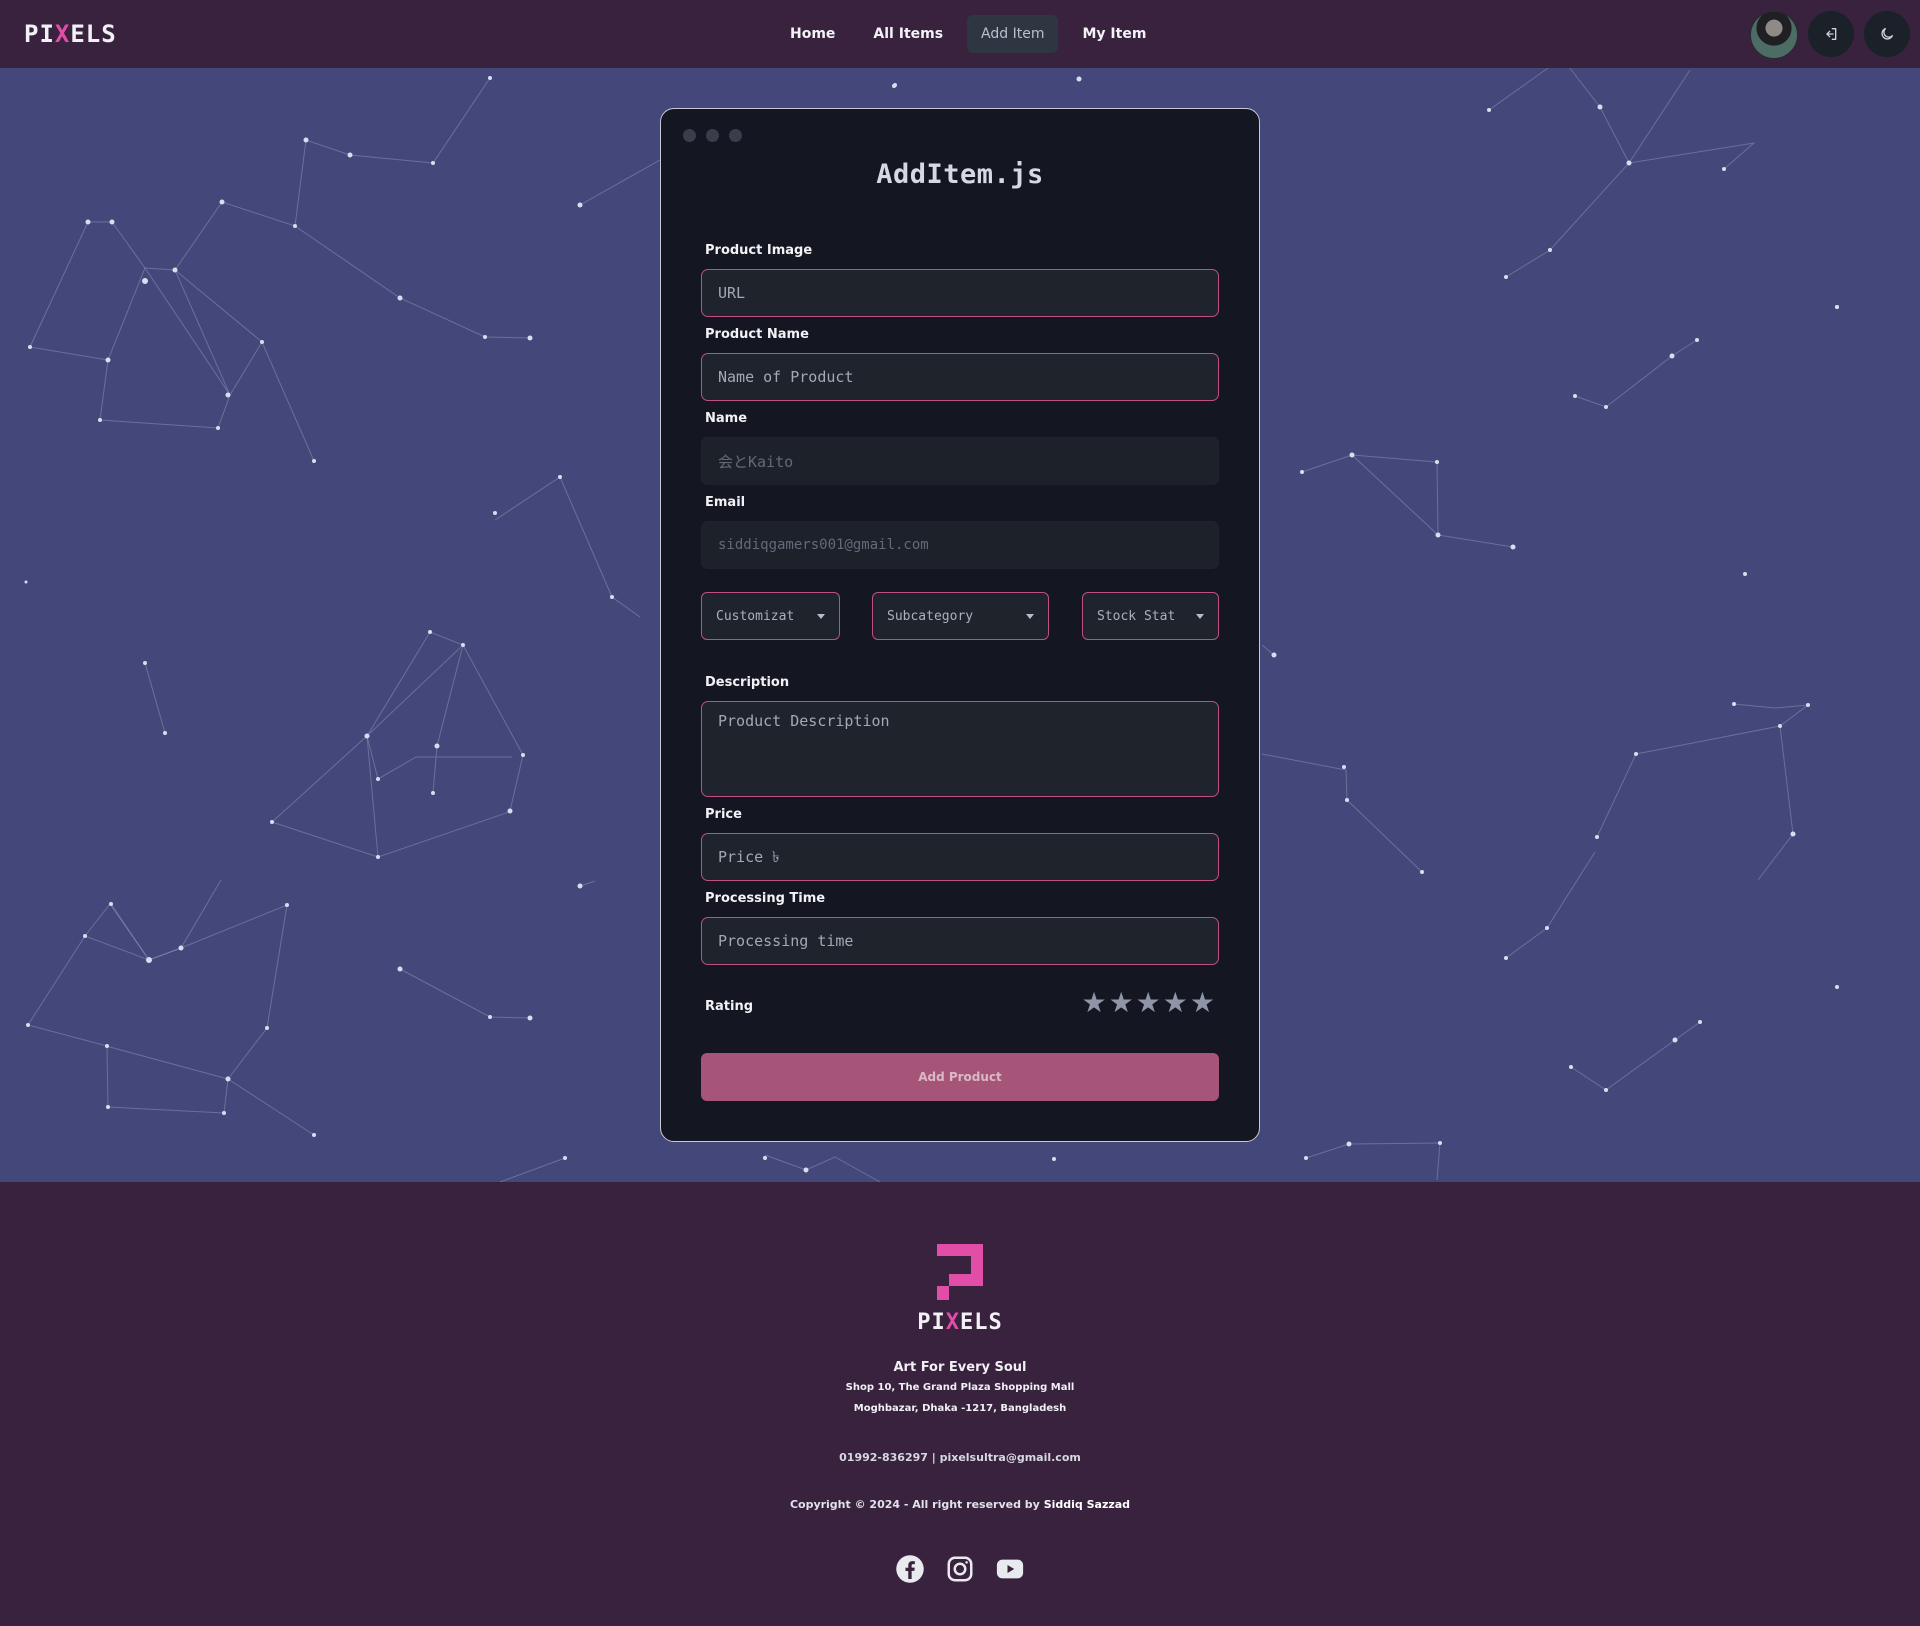 This screenshot has width=1920, height=1626. I want to click on name-field, so click(960, 461).